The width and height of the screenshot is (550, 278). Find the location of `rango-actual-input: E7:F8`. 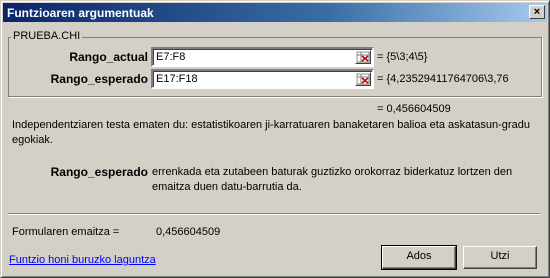

rango-actual-input: E7:F8 is located at coordinates (262, 57).